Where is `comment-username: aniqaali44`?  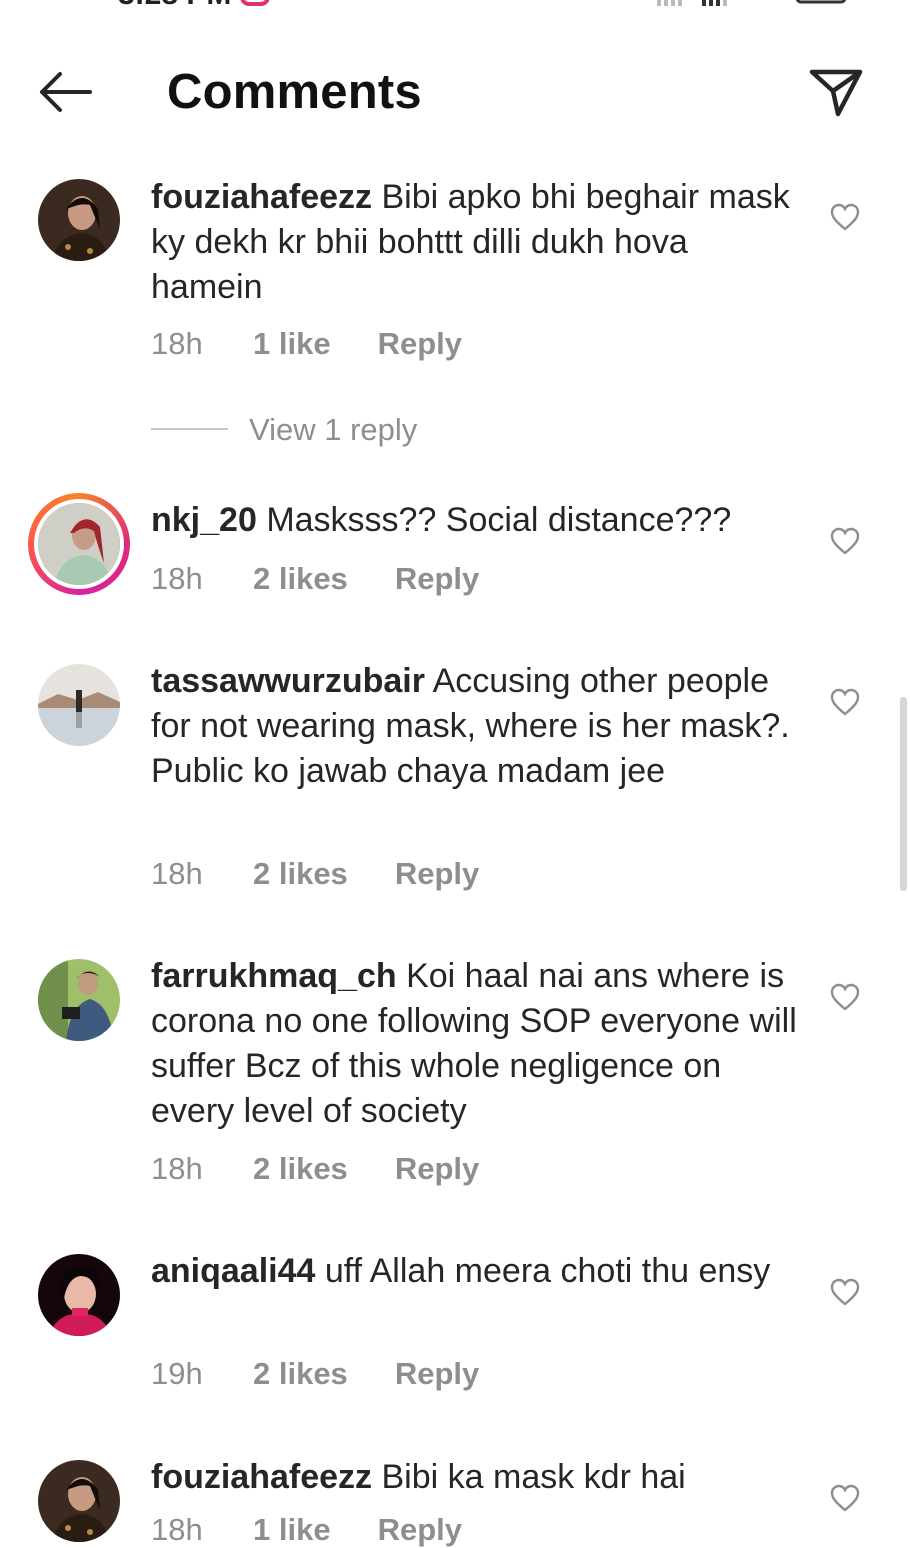
comment-username: aniqaali44 is located at coordinates (233, 1271).